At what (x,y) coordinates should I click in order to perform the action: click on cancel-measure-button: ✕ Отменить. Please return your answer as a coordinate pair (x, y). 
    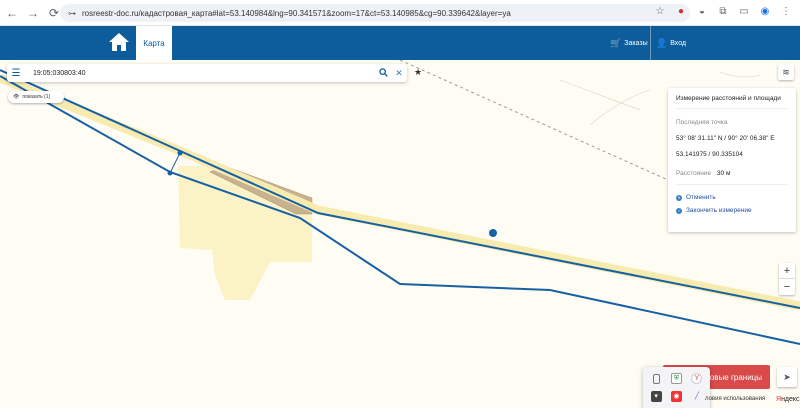
    Looking at the image, I should click on (732, 197).